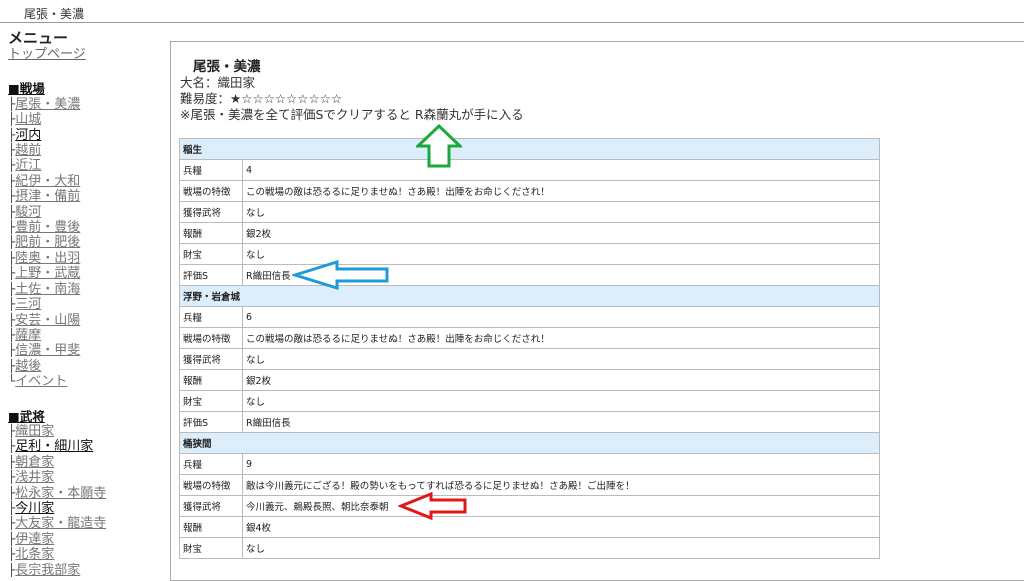 This screenshot has width=1024, height=581. I want to click on breadcrumb: 尾張・美濃, so click(54, 14).